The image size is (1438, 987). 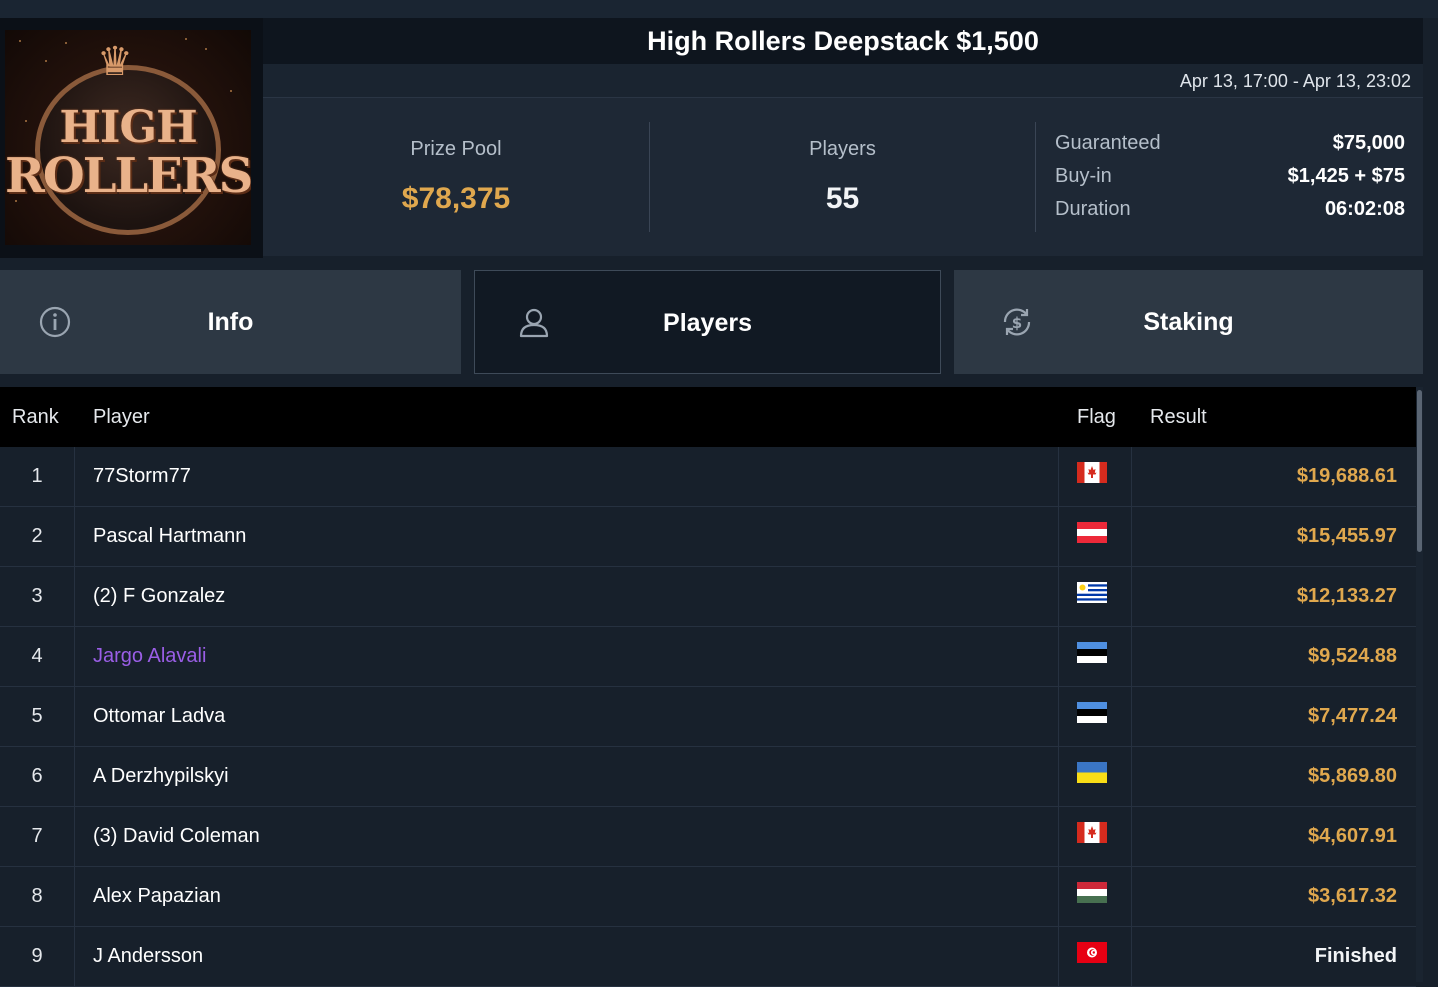 I want to click on tab-players: Players, so click(x=707, y=322).